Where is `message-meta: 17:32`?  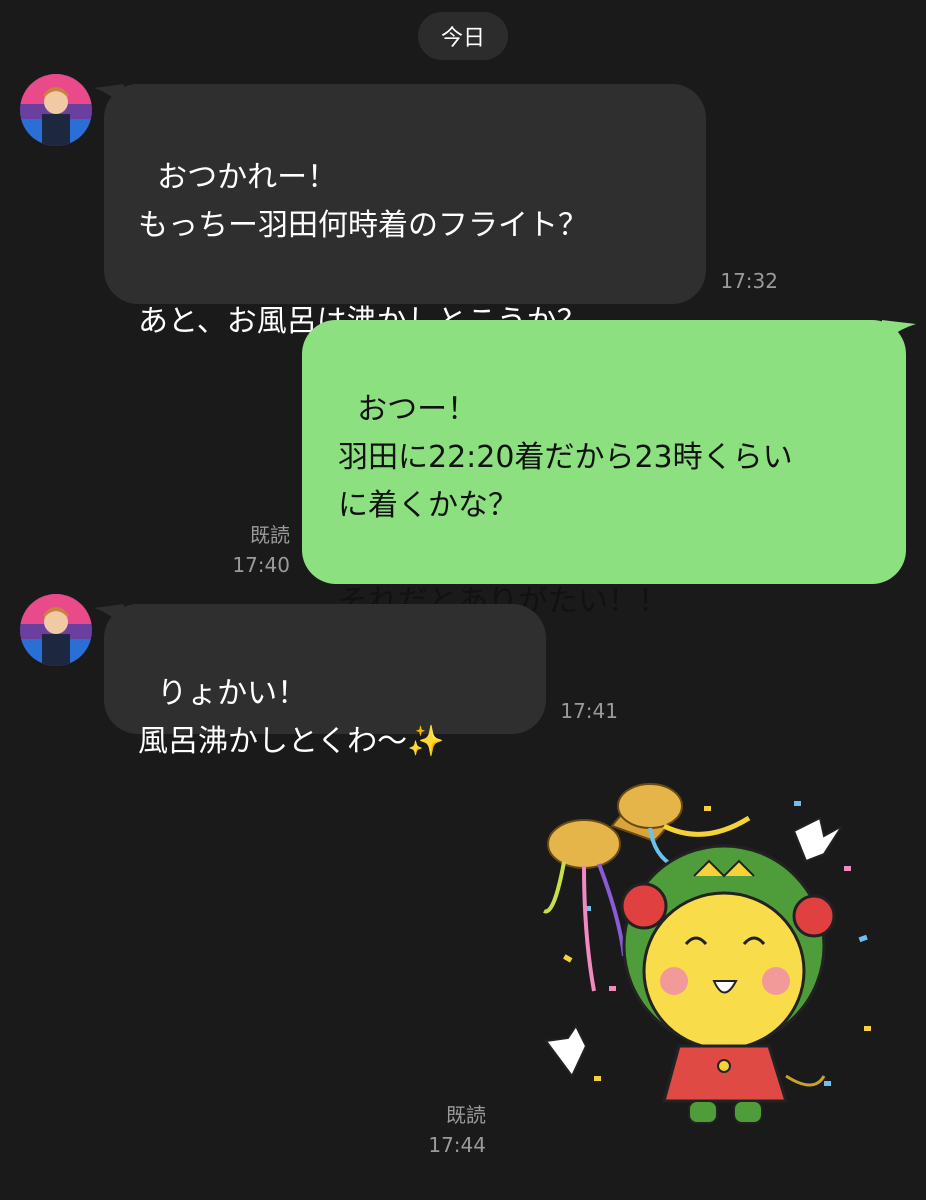 message-meta: 17:32 is located at coordinates (739, 281).